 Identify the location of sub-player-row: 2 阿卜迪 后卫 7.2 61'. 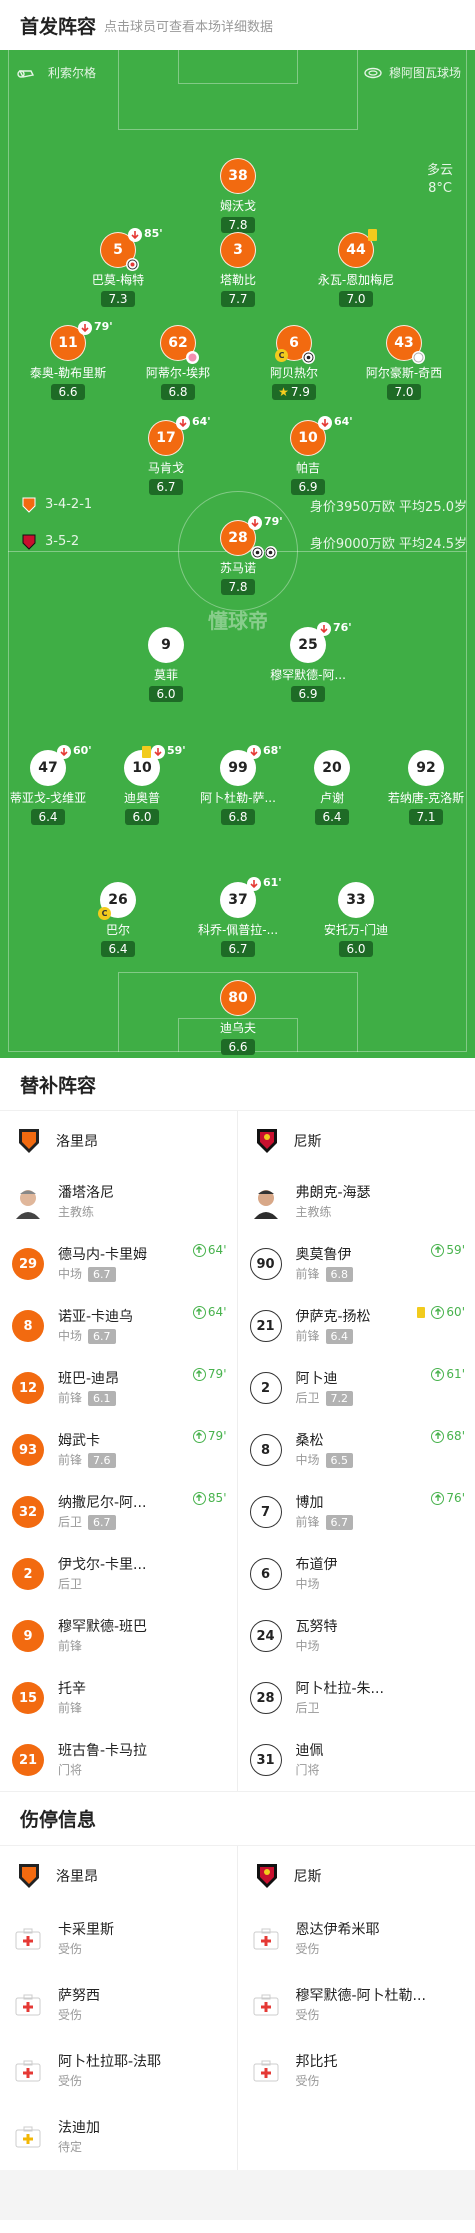
(356, 1388).